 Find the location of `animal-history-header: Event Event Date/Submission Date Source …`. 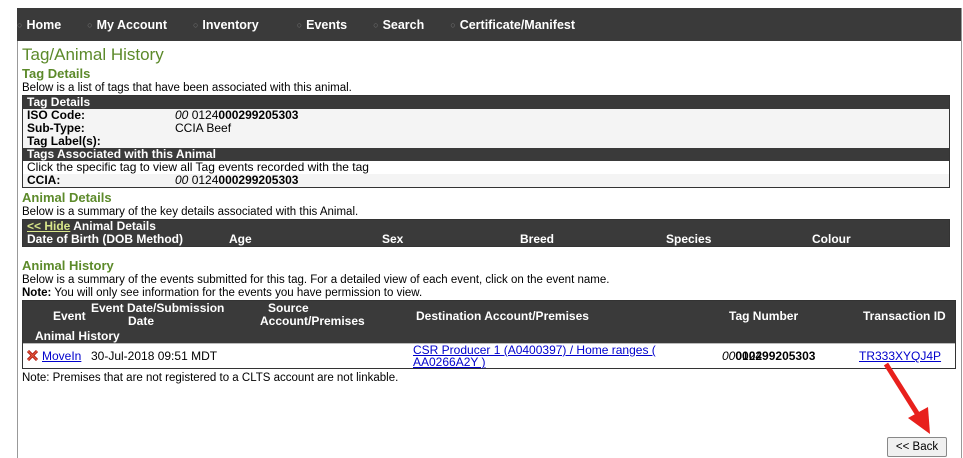

animal-history-header: Event Event Date/Submission Date Source … is located at coordinates (489, 322).